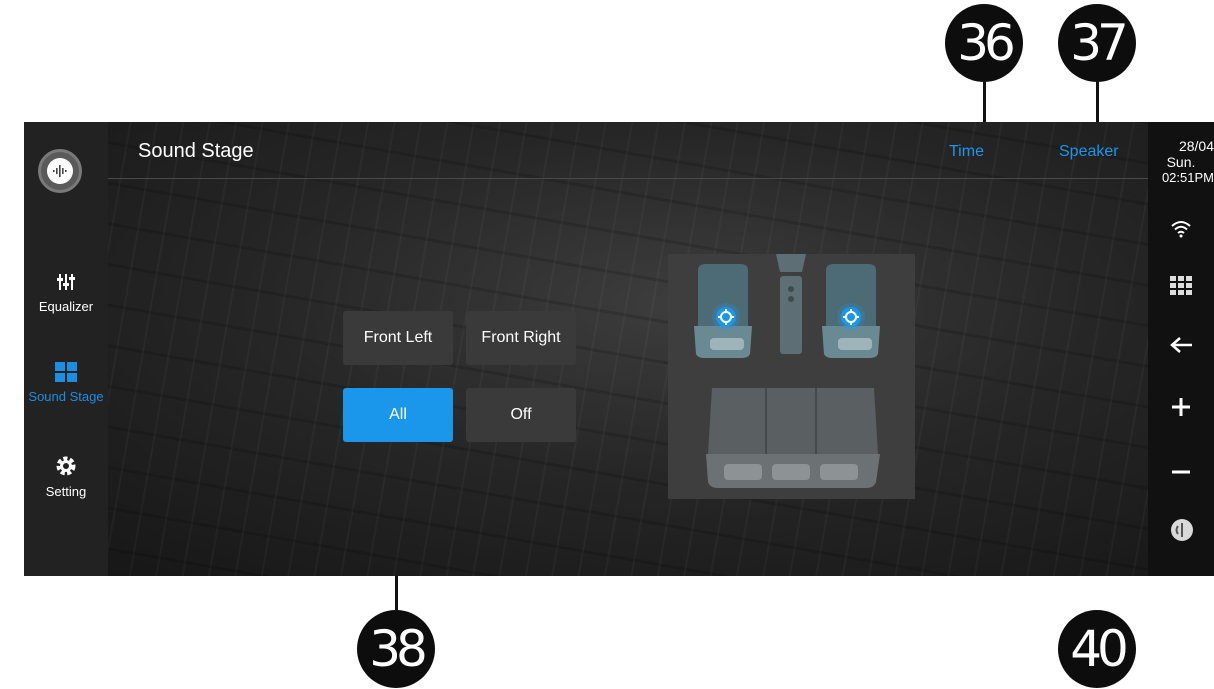 This screenshot has width=1214, height=689. I want to click on nav-item-sound-stage: Sound Stage, so click(66, 383).